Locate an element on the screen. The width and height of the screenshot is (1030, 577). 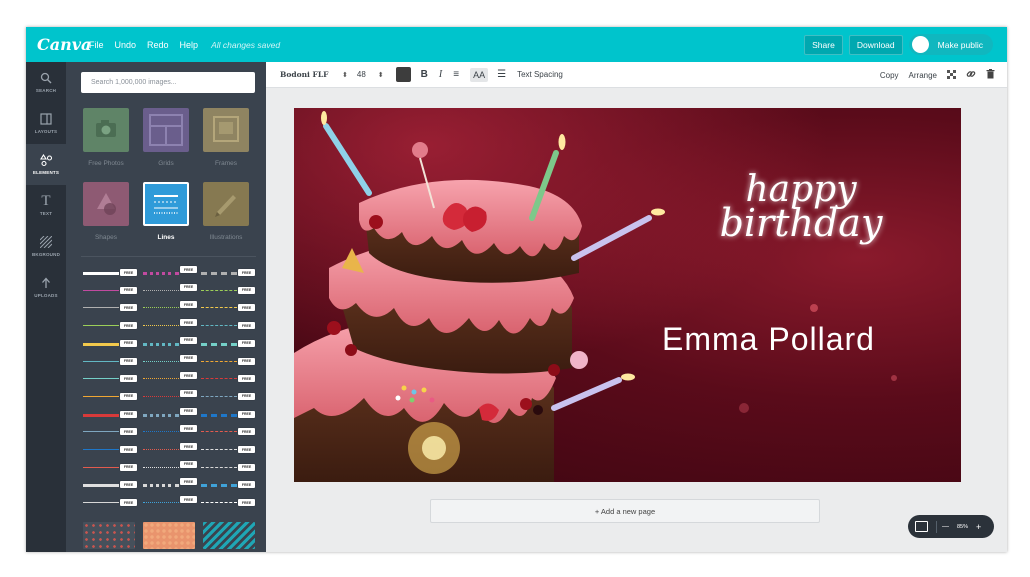
line-pattern-dots is located at coordinates (109, 535).